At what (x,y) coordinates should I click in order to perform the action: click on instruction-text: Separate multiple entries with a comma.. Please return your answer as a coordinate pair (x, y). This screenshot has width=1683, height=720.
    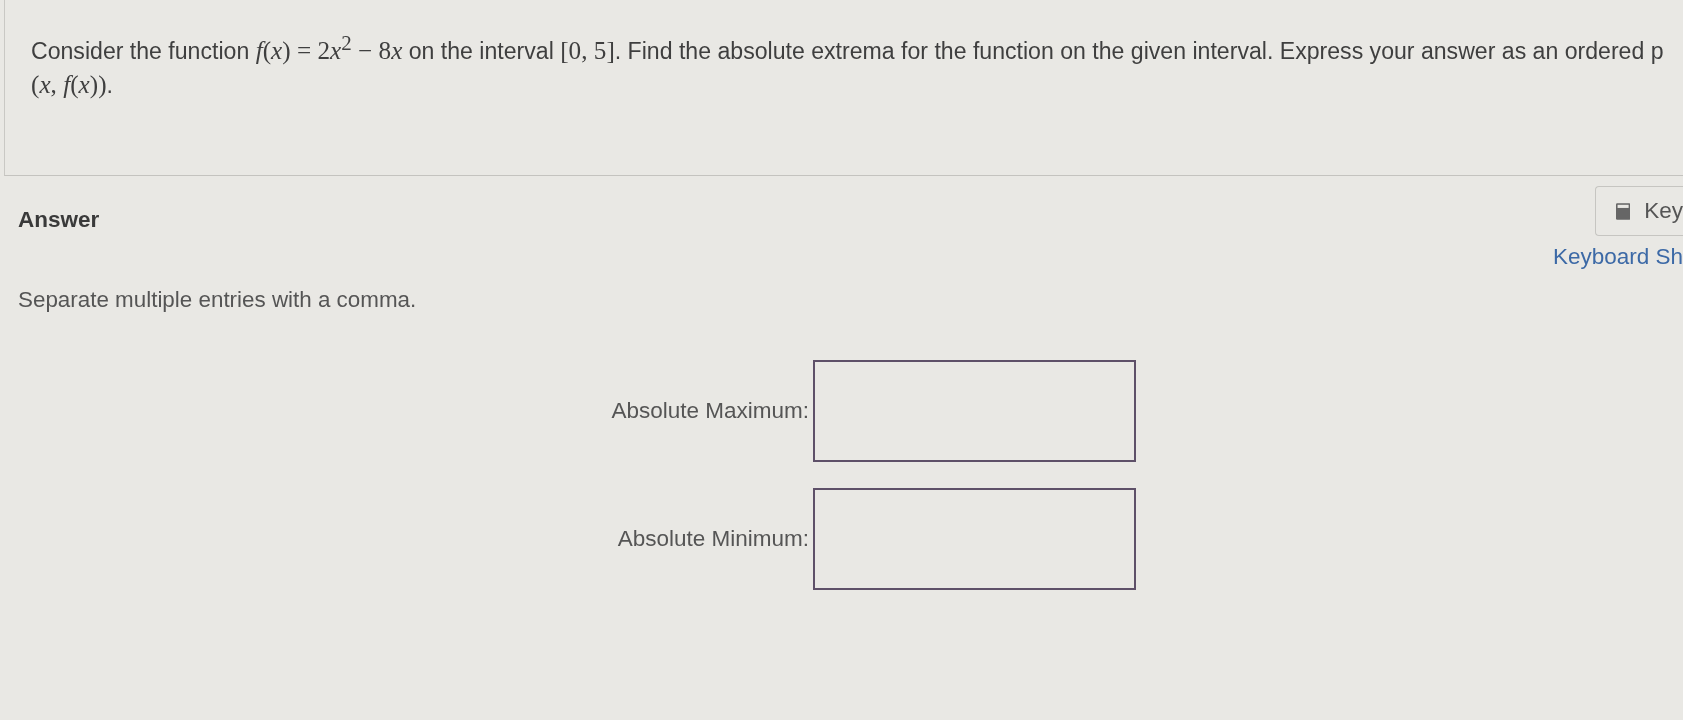
    Looking at the image, I should click on (217, 299).